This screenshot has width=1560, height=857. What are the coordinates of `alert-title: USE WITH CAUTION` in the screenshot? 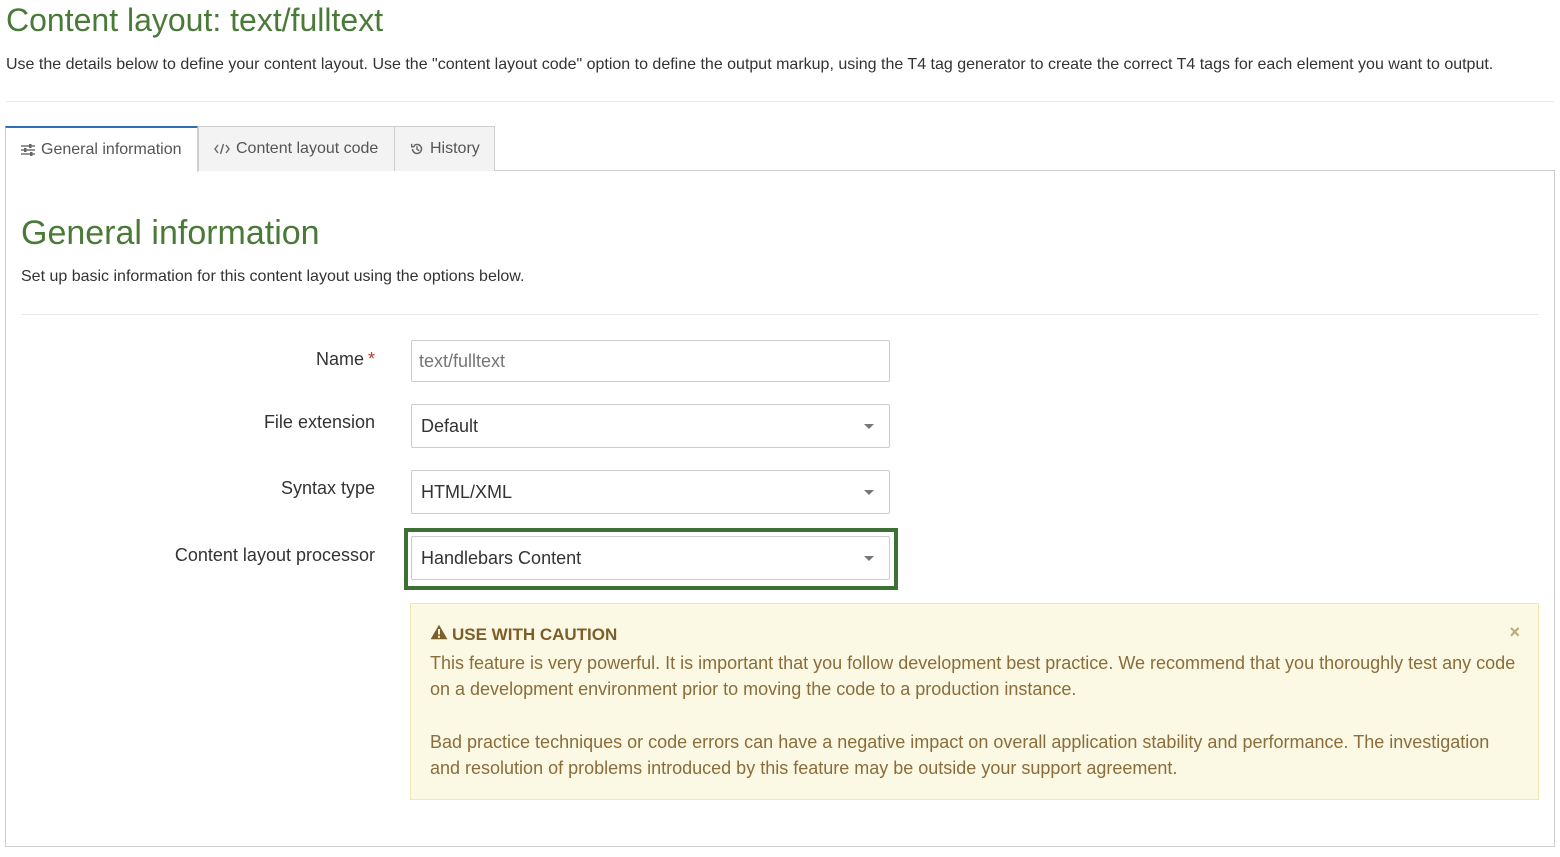 It's located at (974, 635).